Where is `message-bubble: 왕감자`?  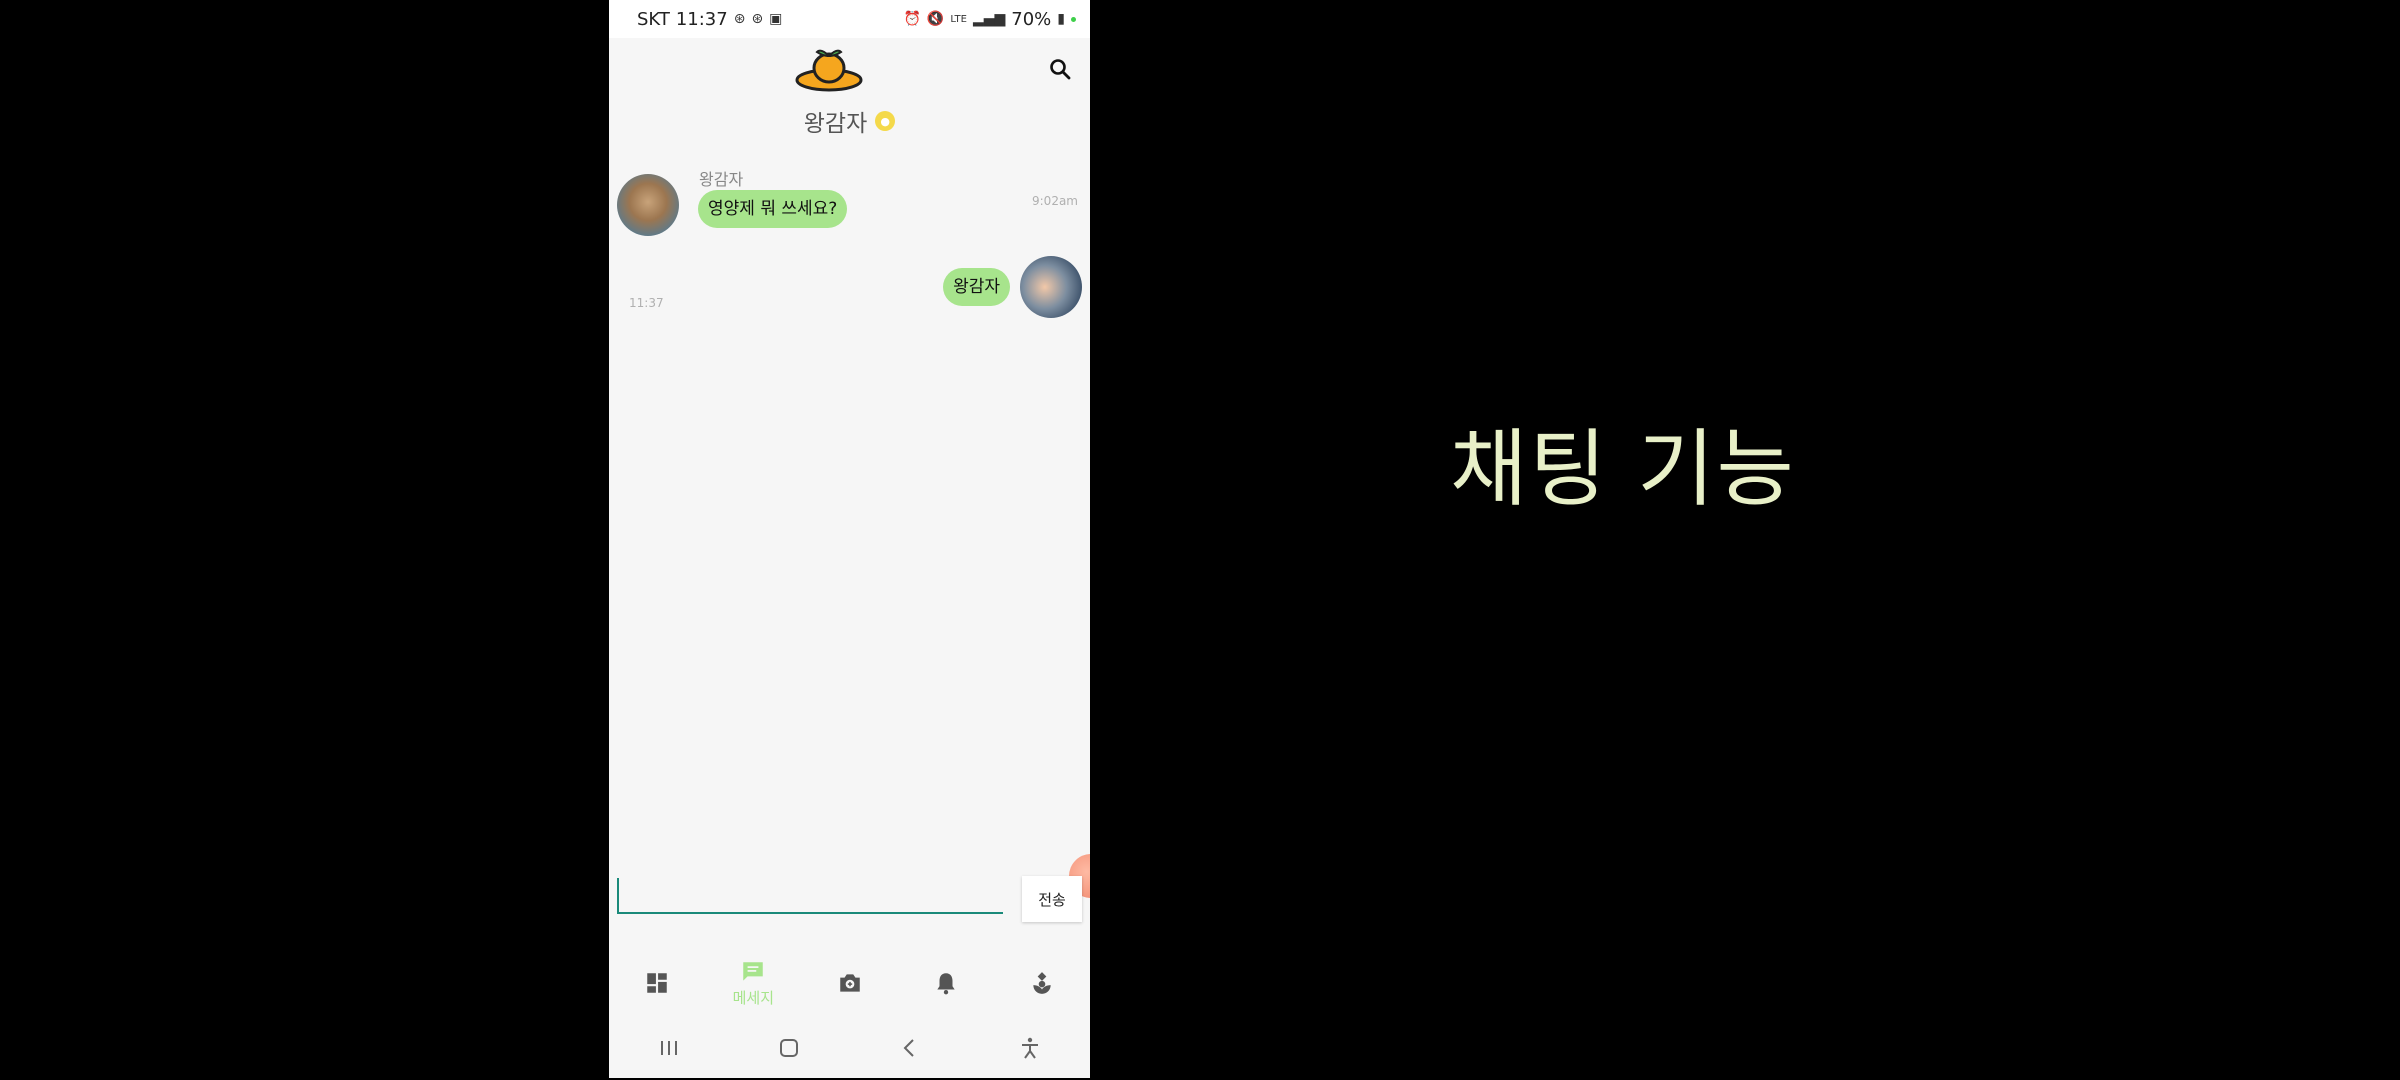 message-bubble: 왕감자 is located at coordinates (976, 287).